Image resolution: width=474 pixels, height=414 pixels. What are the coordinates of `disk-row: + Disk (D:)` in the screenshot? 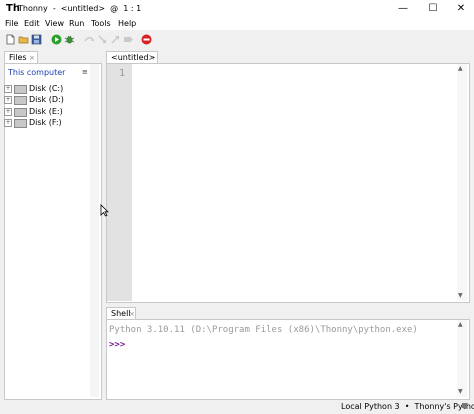 It's located at (47, 99).